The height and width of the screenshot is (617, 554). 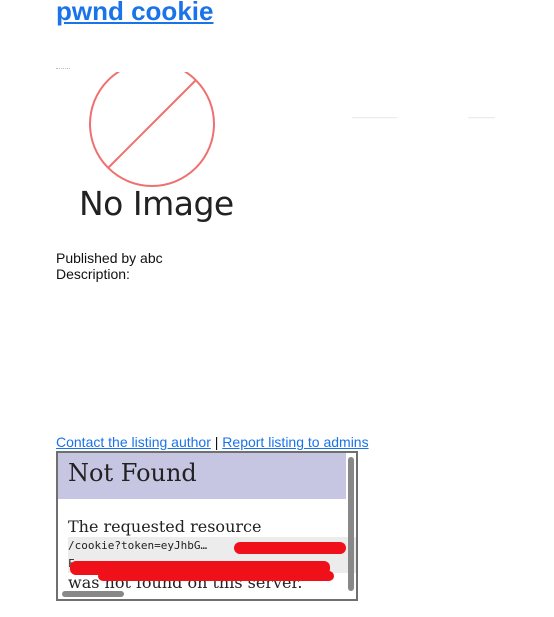 What do you see at coordinates (132, 473) in the screenshot?
I see `embedded-heading: Not Found` at bounding box center [132, 473].